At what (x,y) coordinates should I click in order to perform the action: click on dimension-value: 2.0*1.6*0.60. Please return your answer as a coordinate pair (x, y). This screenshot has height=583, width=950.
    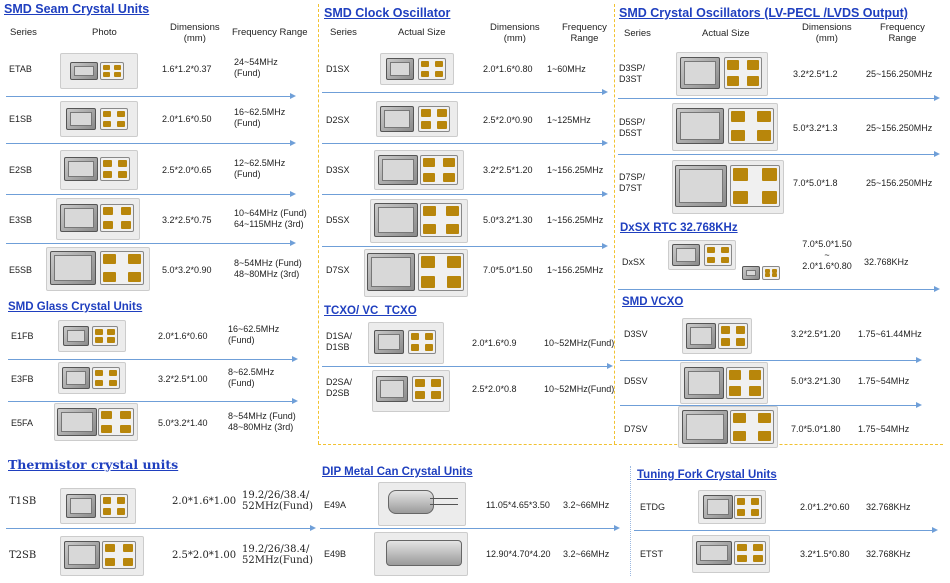
    Looking at the image, I should click on (183, 336).